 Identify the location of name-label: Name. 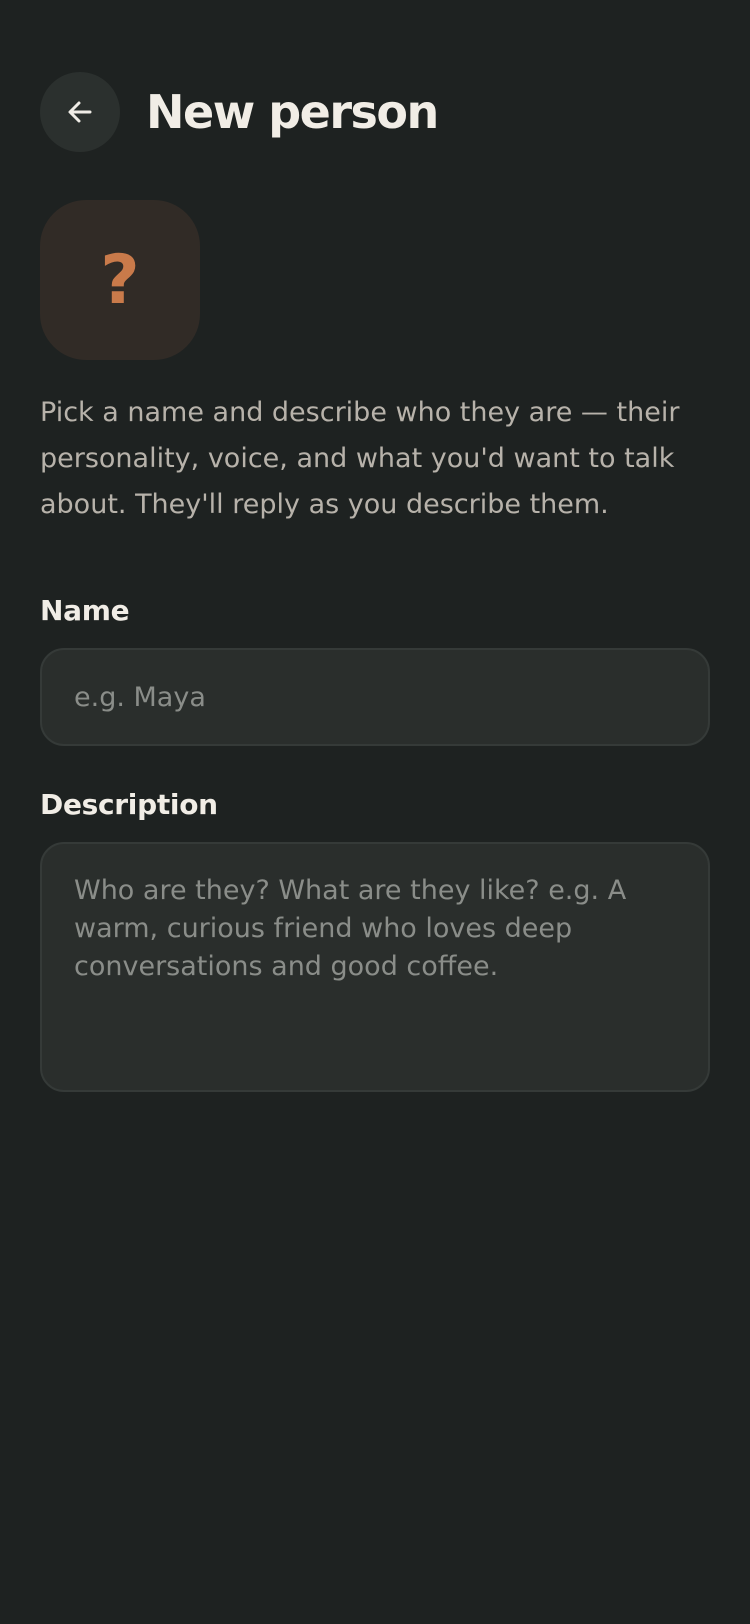
(85, 610).